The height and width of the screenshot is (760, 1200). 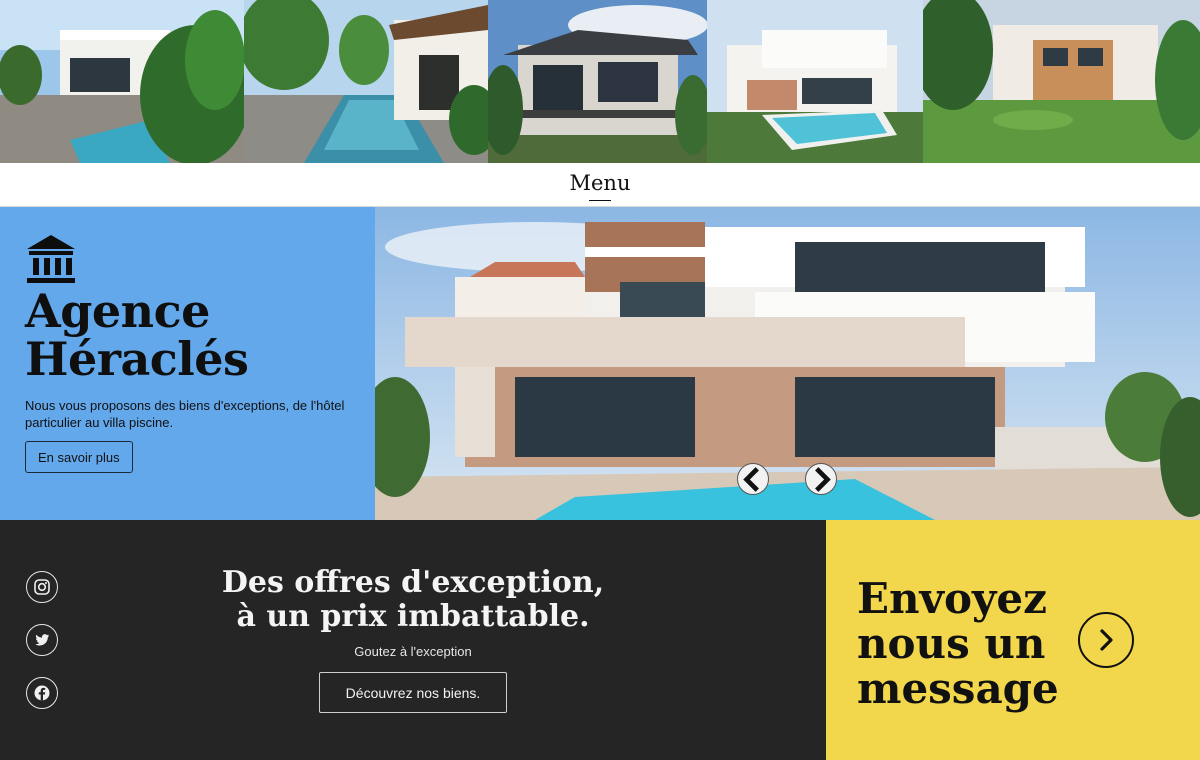 What do you see at coordinates (413, 616) in the screenshot?
I see `offers-title-line2: à un prix imbattable.` at bounding box center [413, 616].